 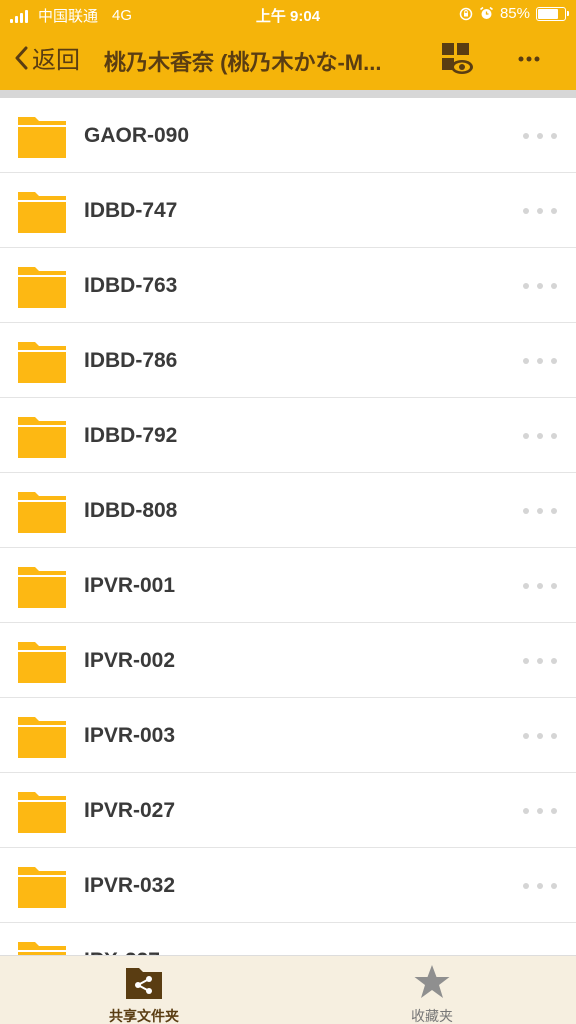 I want to click on view-mode-icon, so click(x=457, y=59).